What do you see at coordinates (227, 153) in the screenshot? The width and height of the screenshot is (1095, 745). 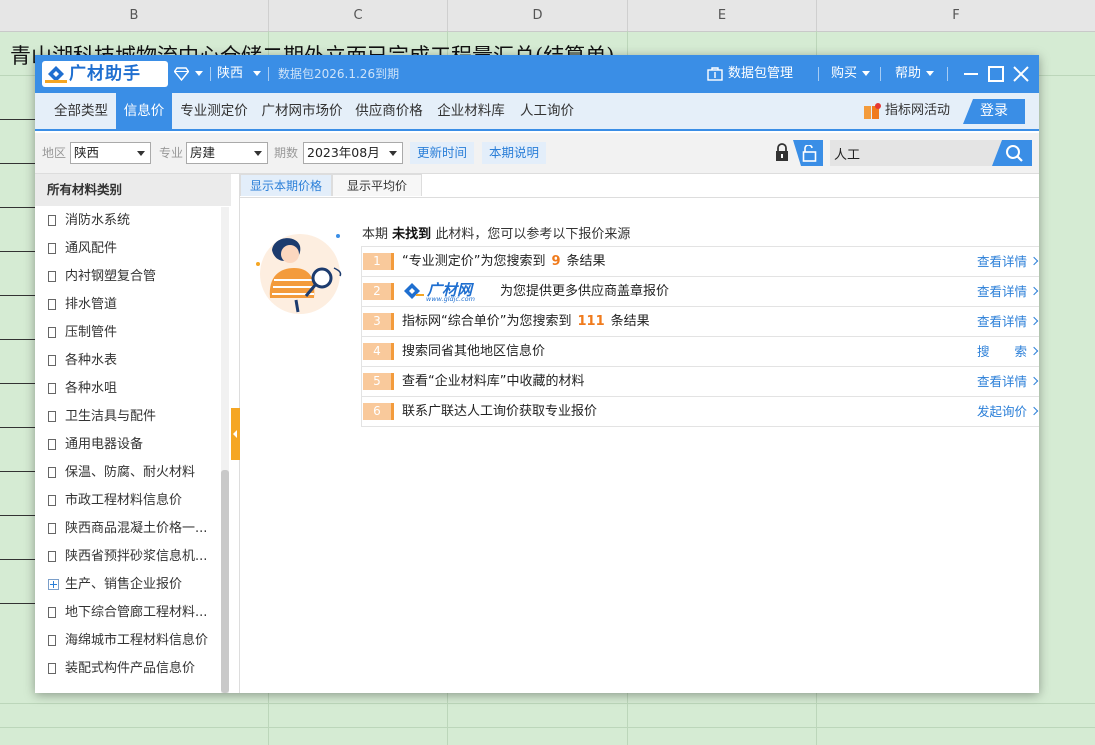 I see `specialty-select: 房建` at bounding box center [227, 153].